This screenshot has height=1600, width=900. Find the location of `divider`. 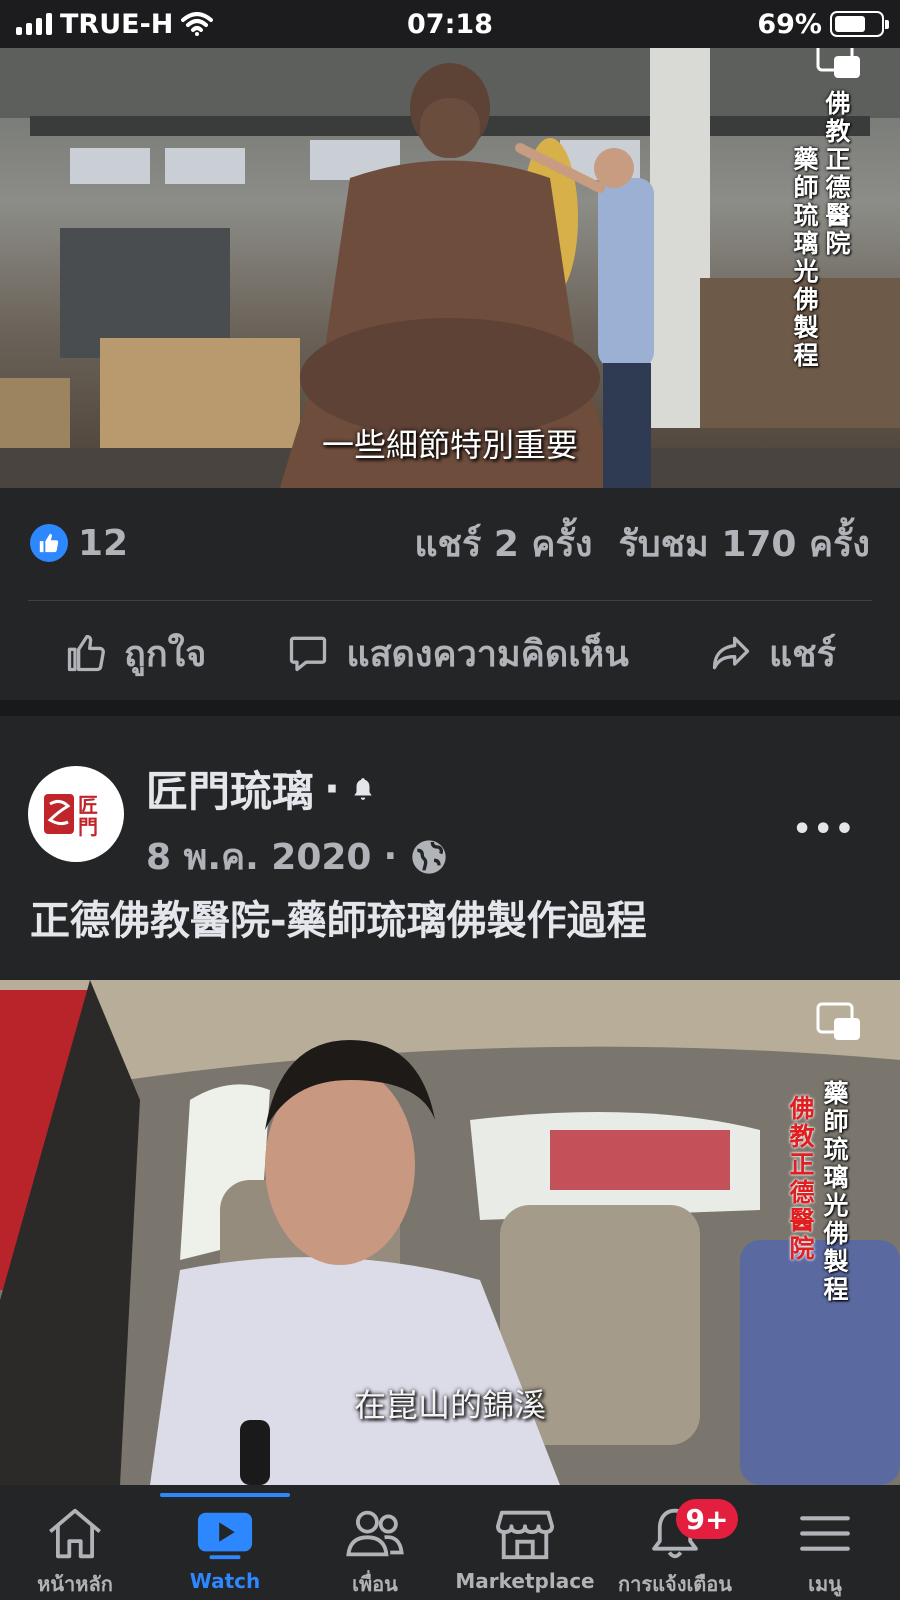

divider is located at coordinates (450, 600).